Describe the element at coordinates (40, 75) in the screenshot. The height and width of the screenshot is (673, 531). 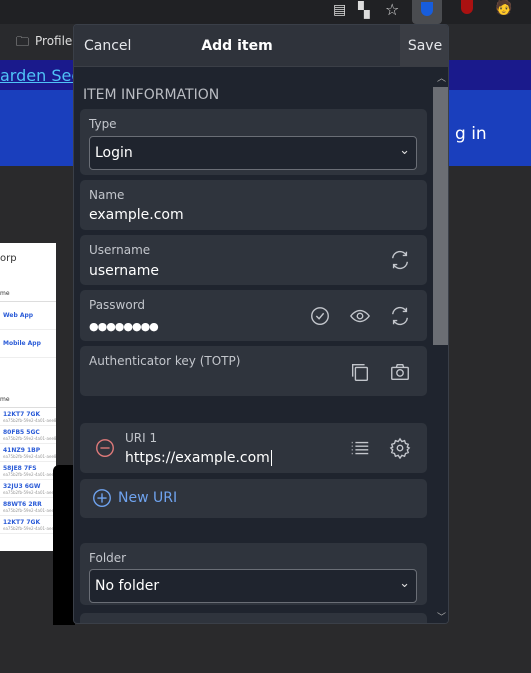
I see `page-link: arden Sec` at that location.